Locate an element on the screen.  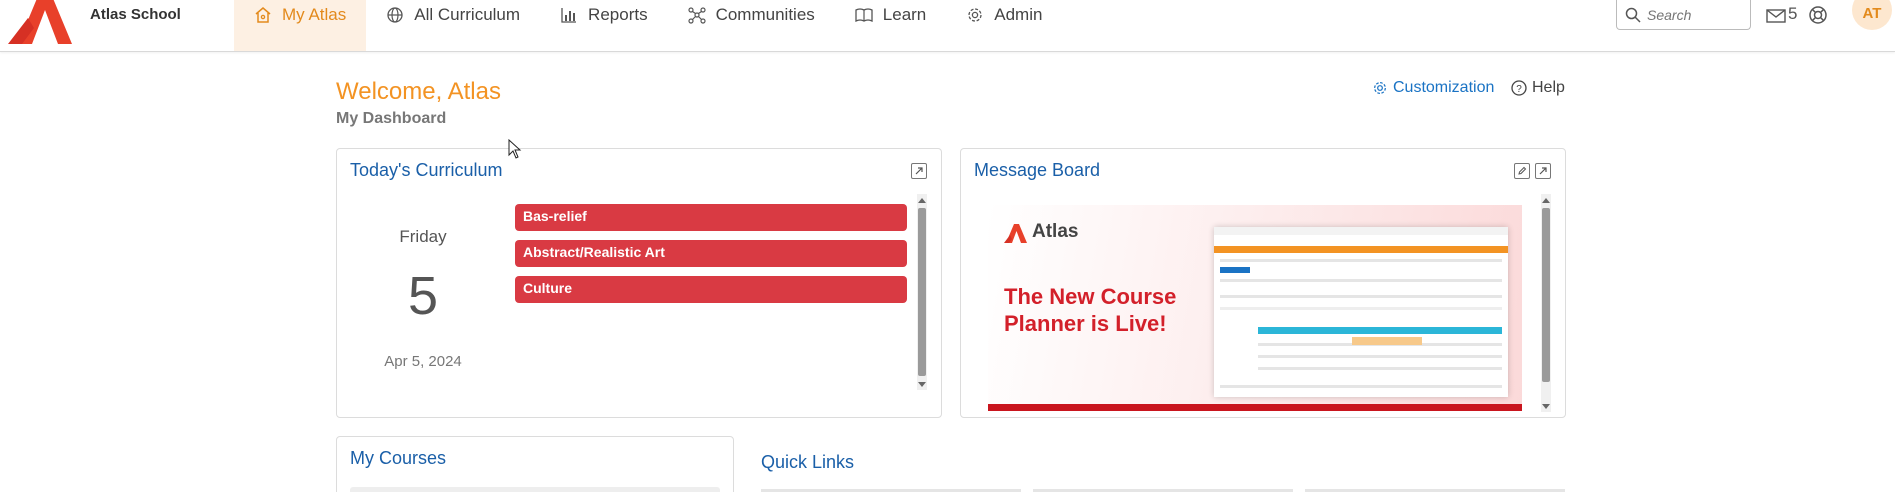
banner-headline: The New Course Planner is Live! is located at coordinates (1090, 310).